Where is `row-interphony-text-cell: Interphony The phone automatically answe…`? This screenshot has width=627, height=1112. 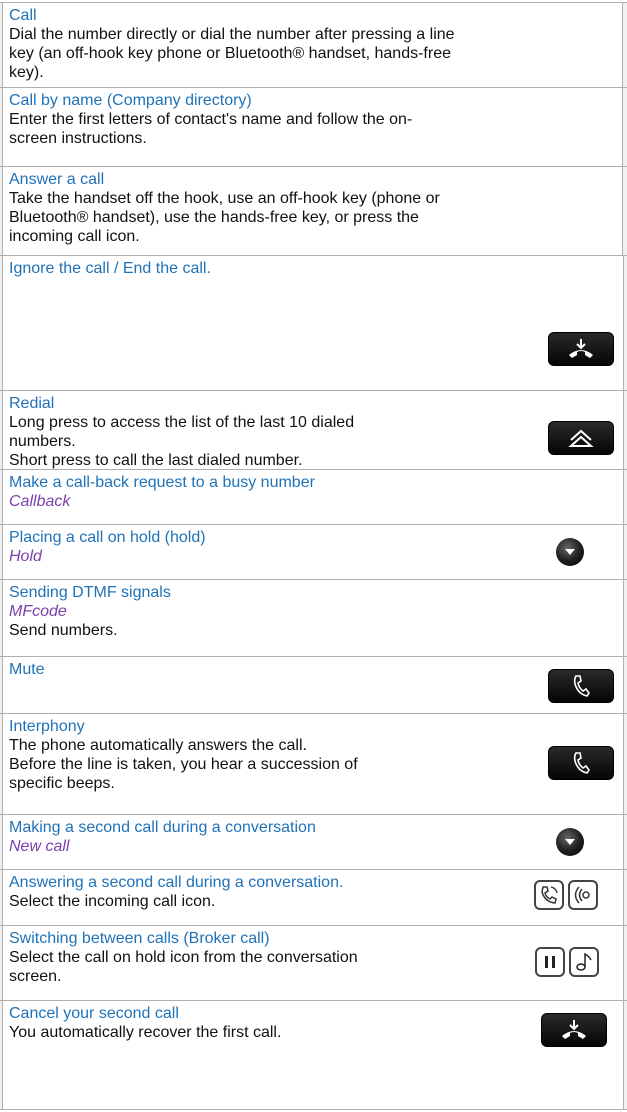
row-interphony-text-cell: Interphony The phone automatically answe… is located at coordinates (262, 764).